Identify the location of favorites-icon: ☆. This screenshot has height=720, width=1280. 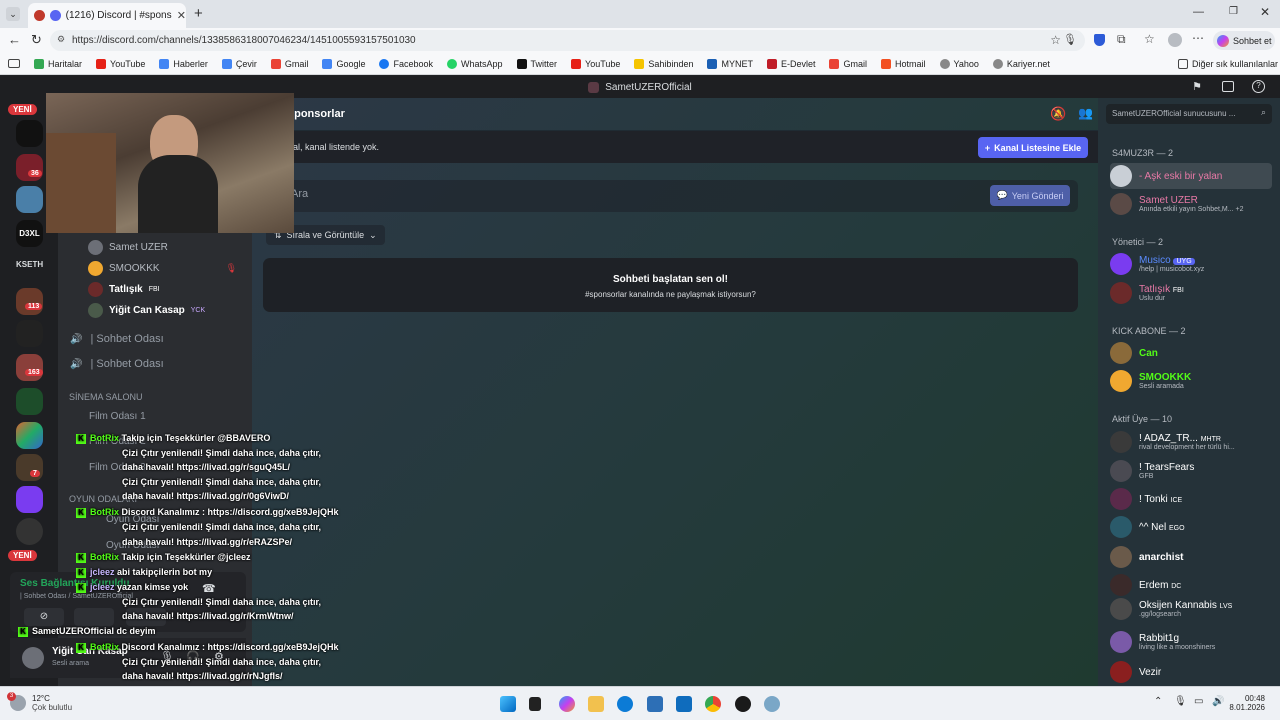
(1149, 39).